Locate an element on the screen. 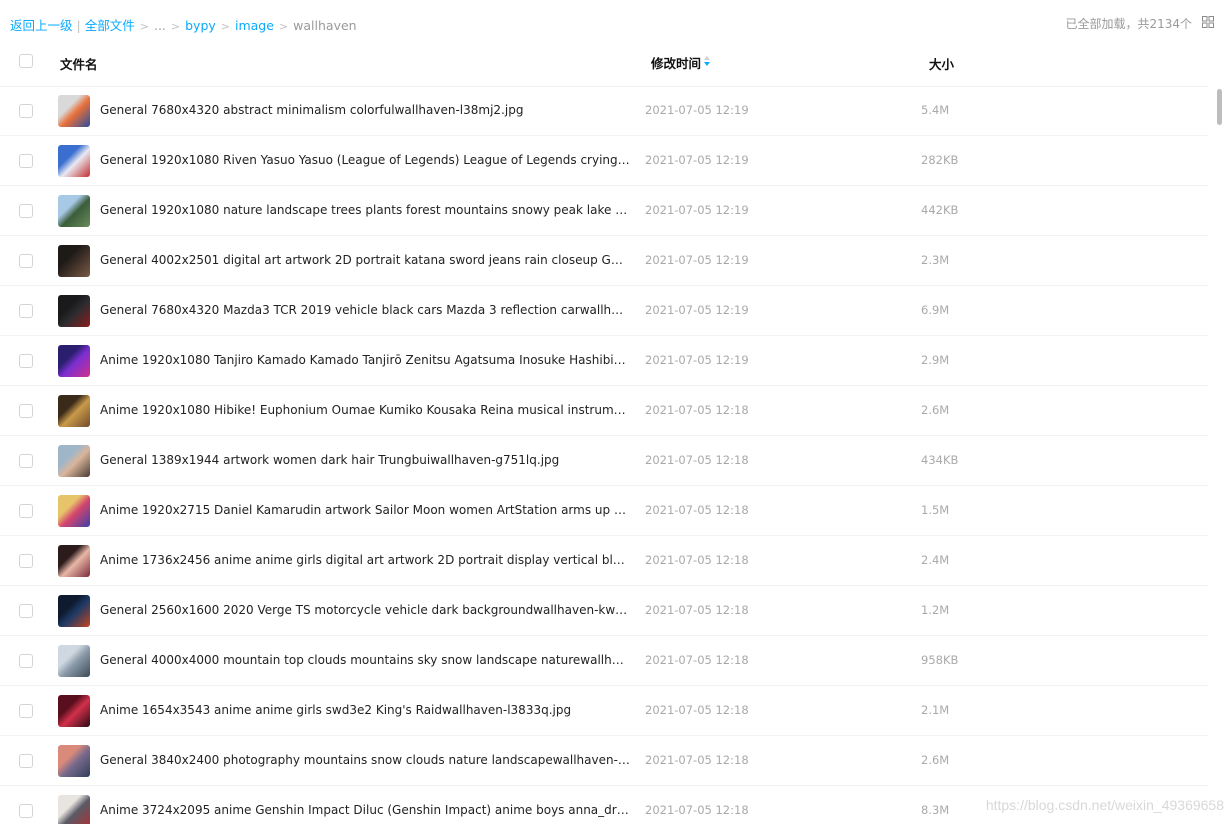 The width and height of the screenshot is (1228, 824). watermark: https://blog.csdn.net/weixin_49369658 is located at coordinates (1104, 805).